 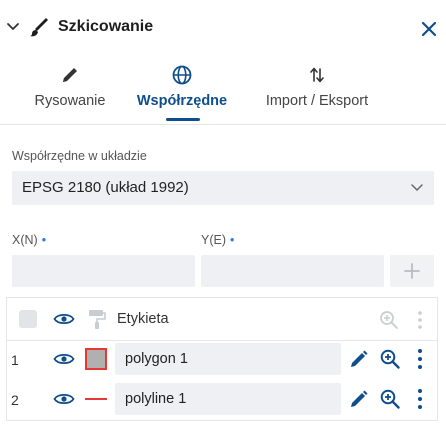 I want to click on panel-title: Szkicowanie, so click(x=106, y=26).